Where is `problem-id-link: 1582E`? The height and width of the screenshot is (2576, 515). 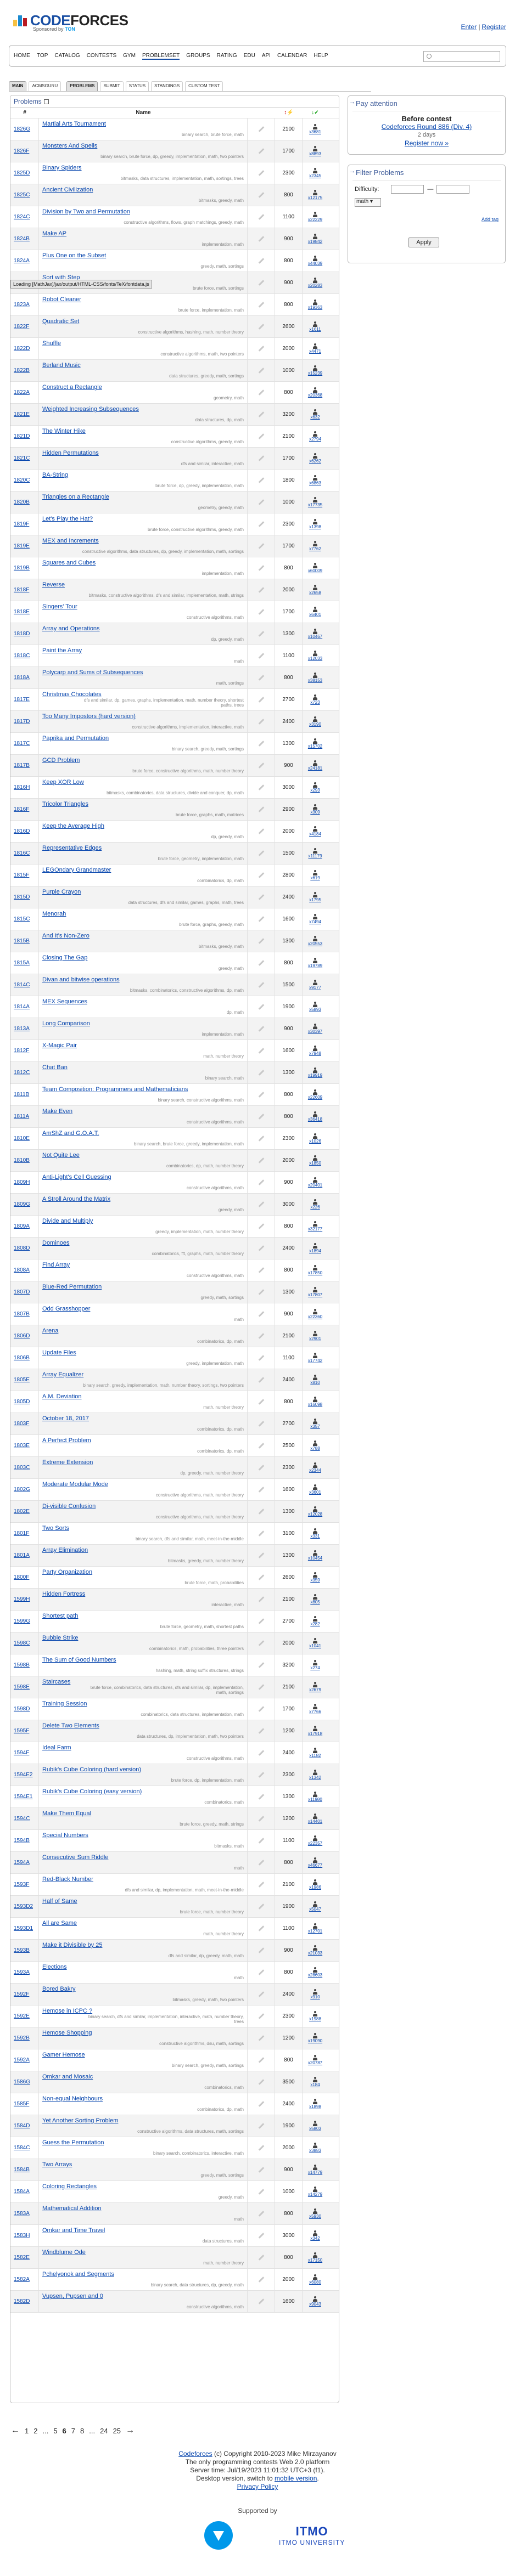 problem-id-link: 1582E is located at coordinates (22, 2258).